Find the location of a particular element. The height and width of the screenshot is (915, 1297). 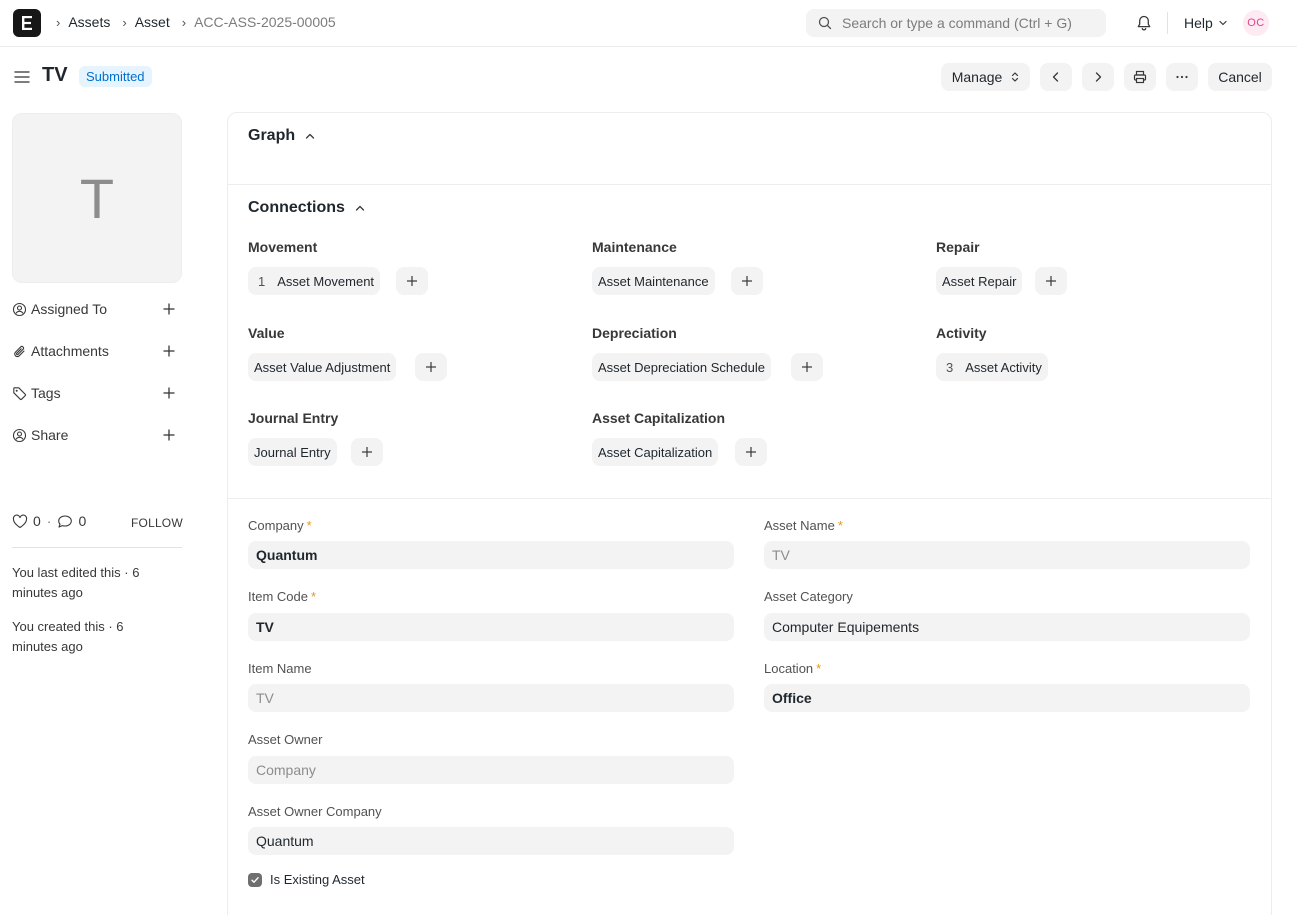

assign-icon is located at coordinates (19, 309).